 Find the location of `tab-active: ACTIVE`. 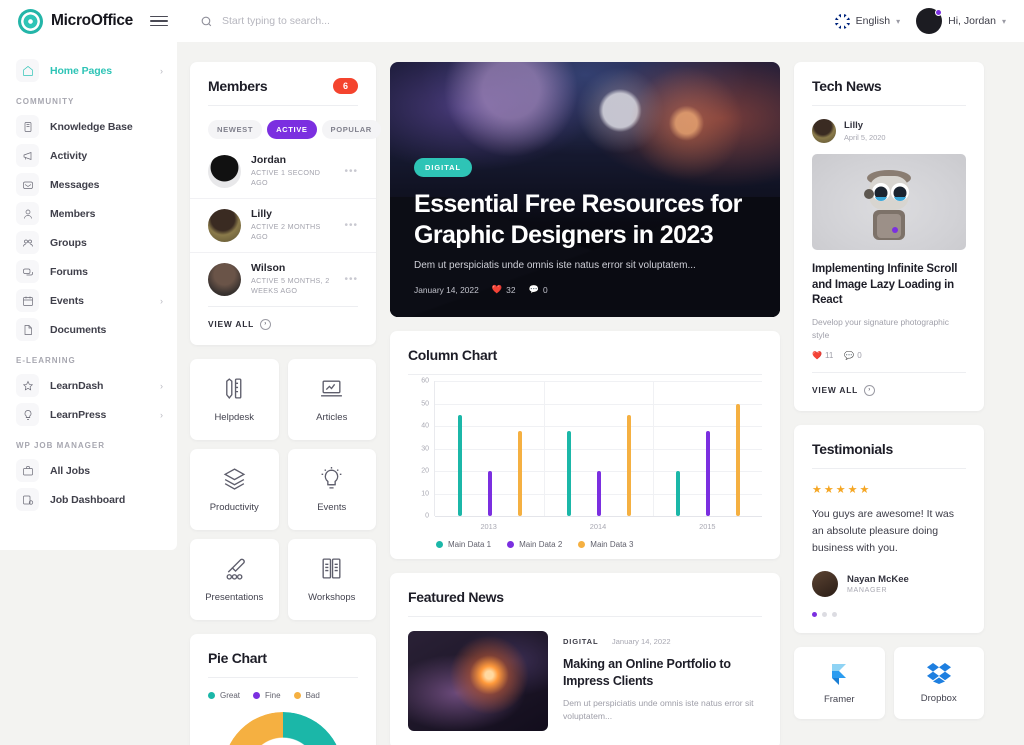

tab-active: ACTIVE is located at coordinates (292, 129).